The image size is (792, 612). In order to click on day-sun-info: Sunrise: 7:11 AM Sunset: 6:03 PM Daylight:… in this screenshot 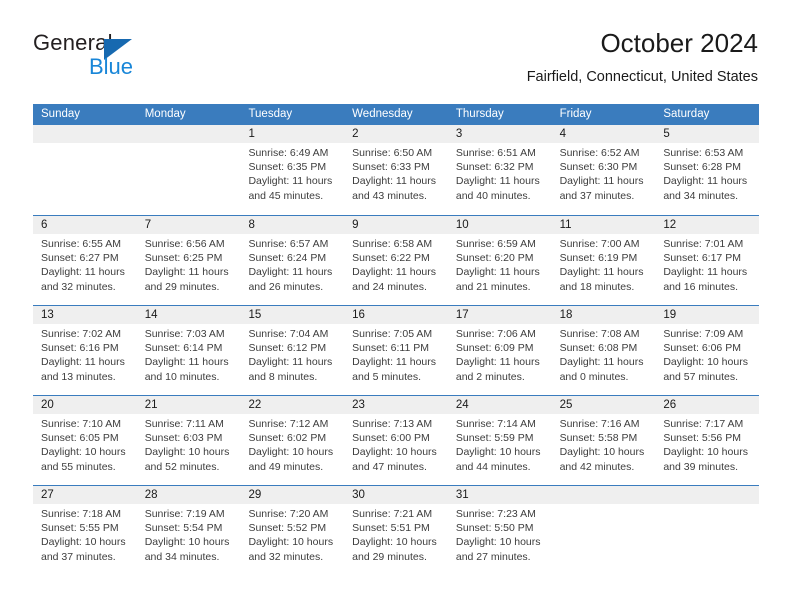, I will do `click(189, 444)`.